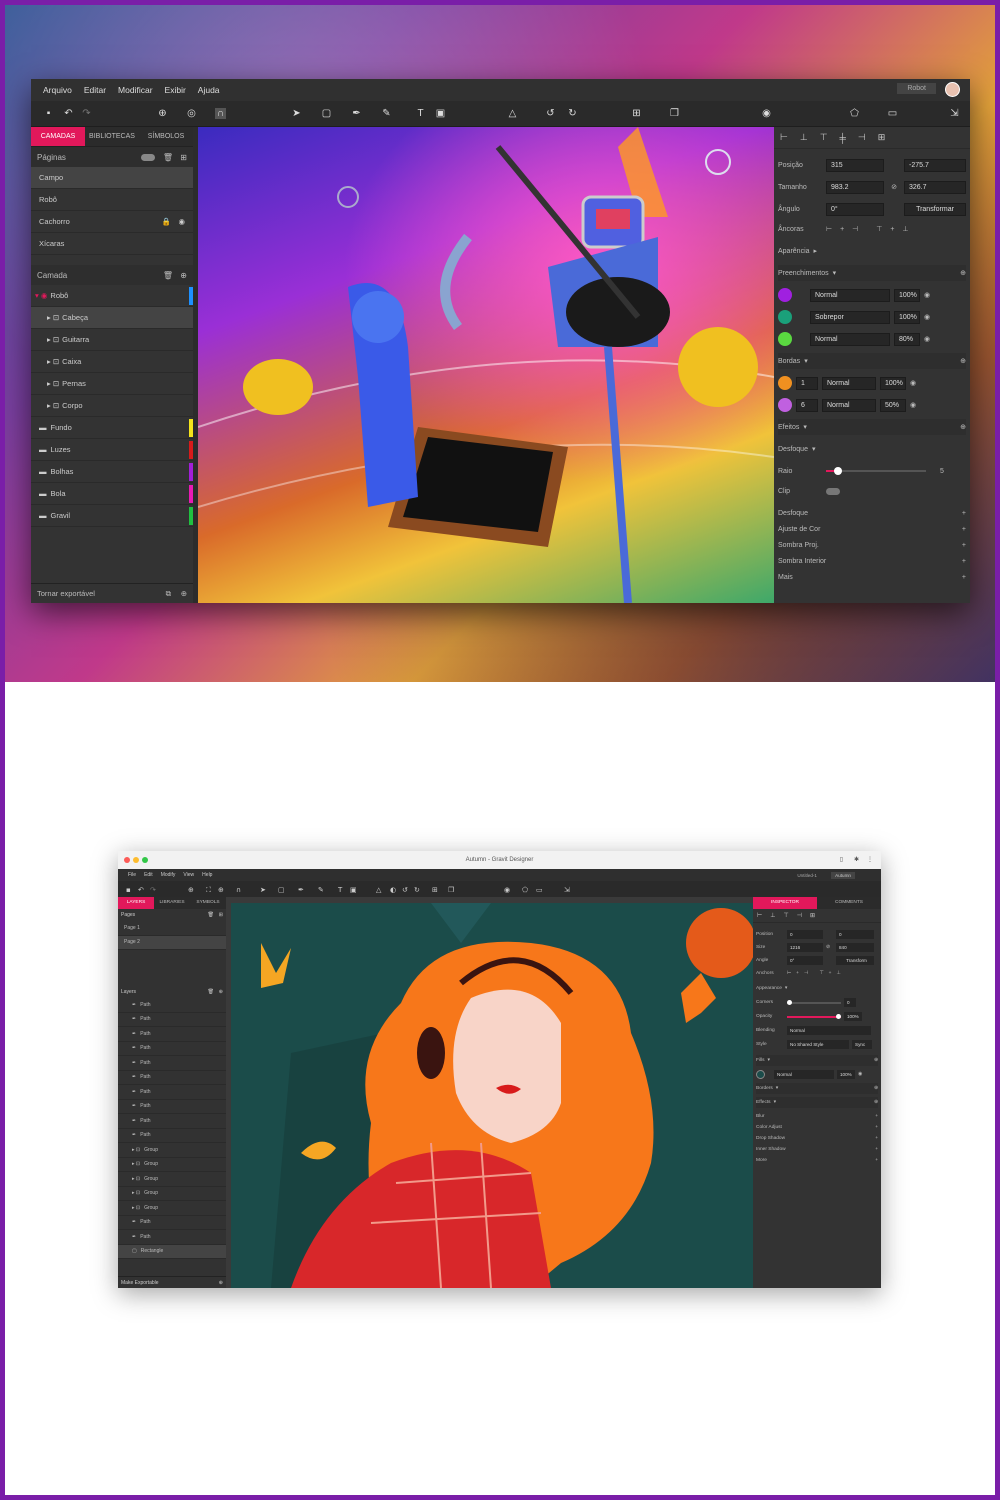 This screenshot has width=1000, height=1500. Describe the element at coordinates (872, 577) in the screenshot. I see `effect-item: Mais +` at that location.